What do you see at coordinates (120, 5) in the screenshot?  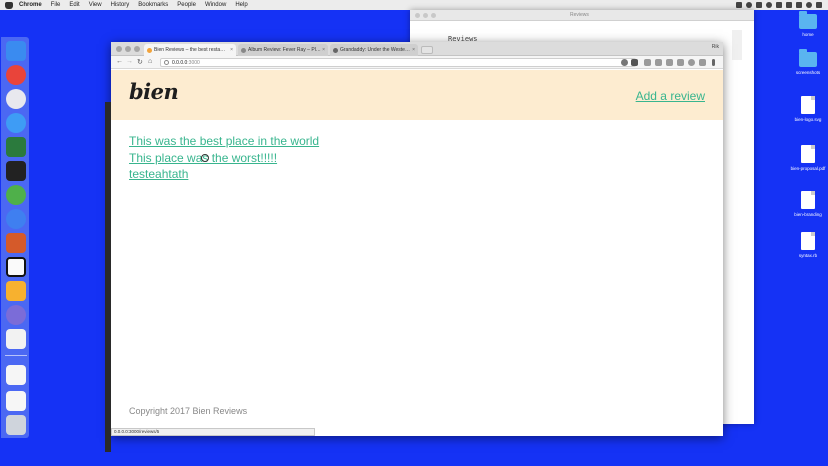 I see `menu-history: History` at bounding box center [120, 5].